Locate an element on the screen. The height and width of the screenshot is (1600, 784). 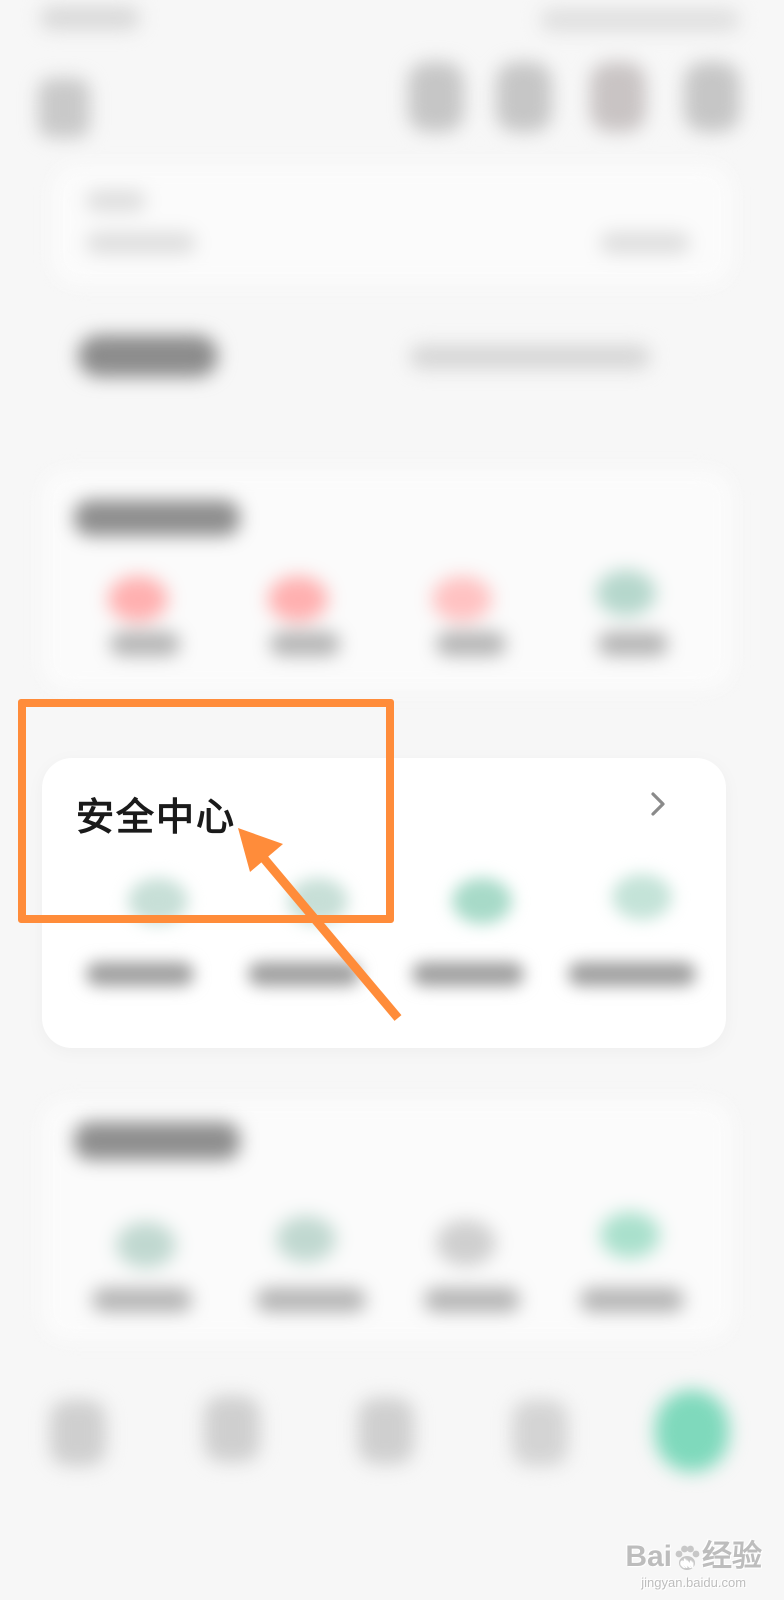
baidu-paw-icon: du is located at coordinates (687, 1558).